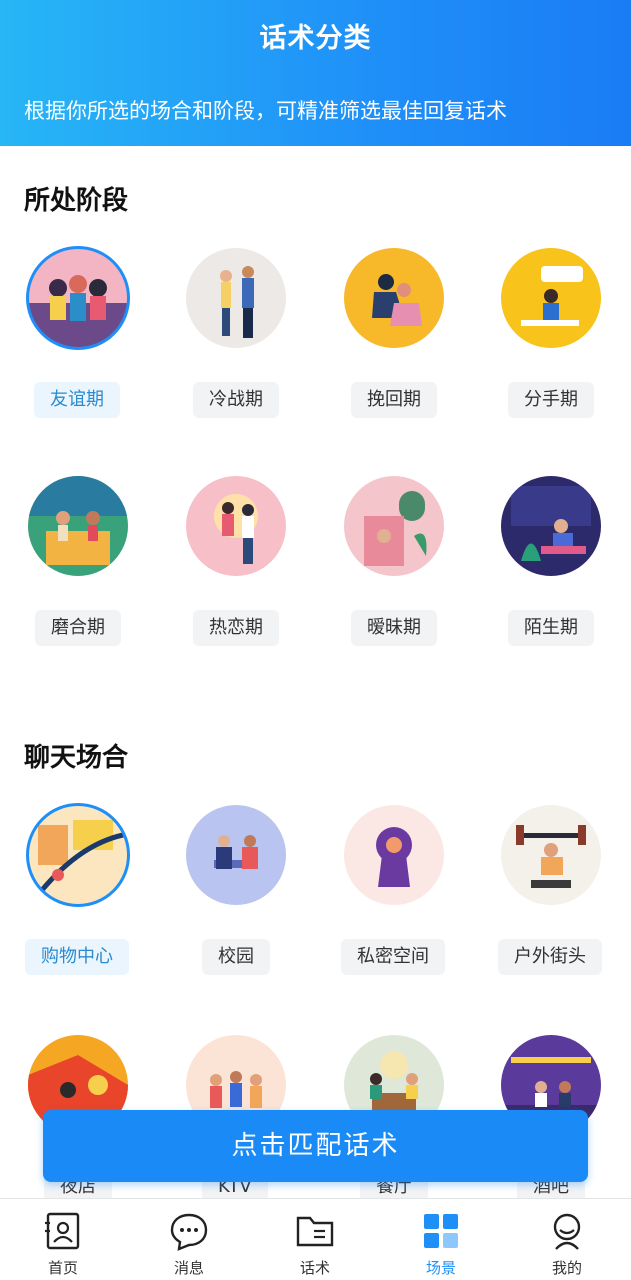 This screenshot has height=1280, width=631. Describe the element at coordinates (188, 1268) in the screenshot. I see `tab-messages-label: 消息` at that location.